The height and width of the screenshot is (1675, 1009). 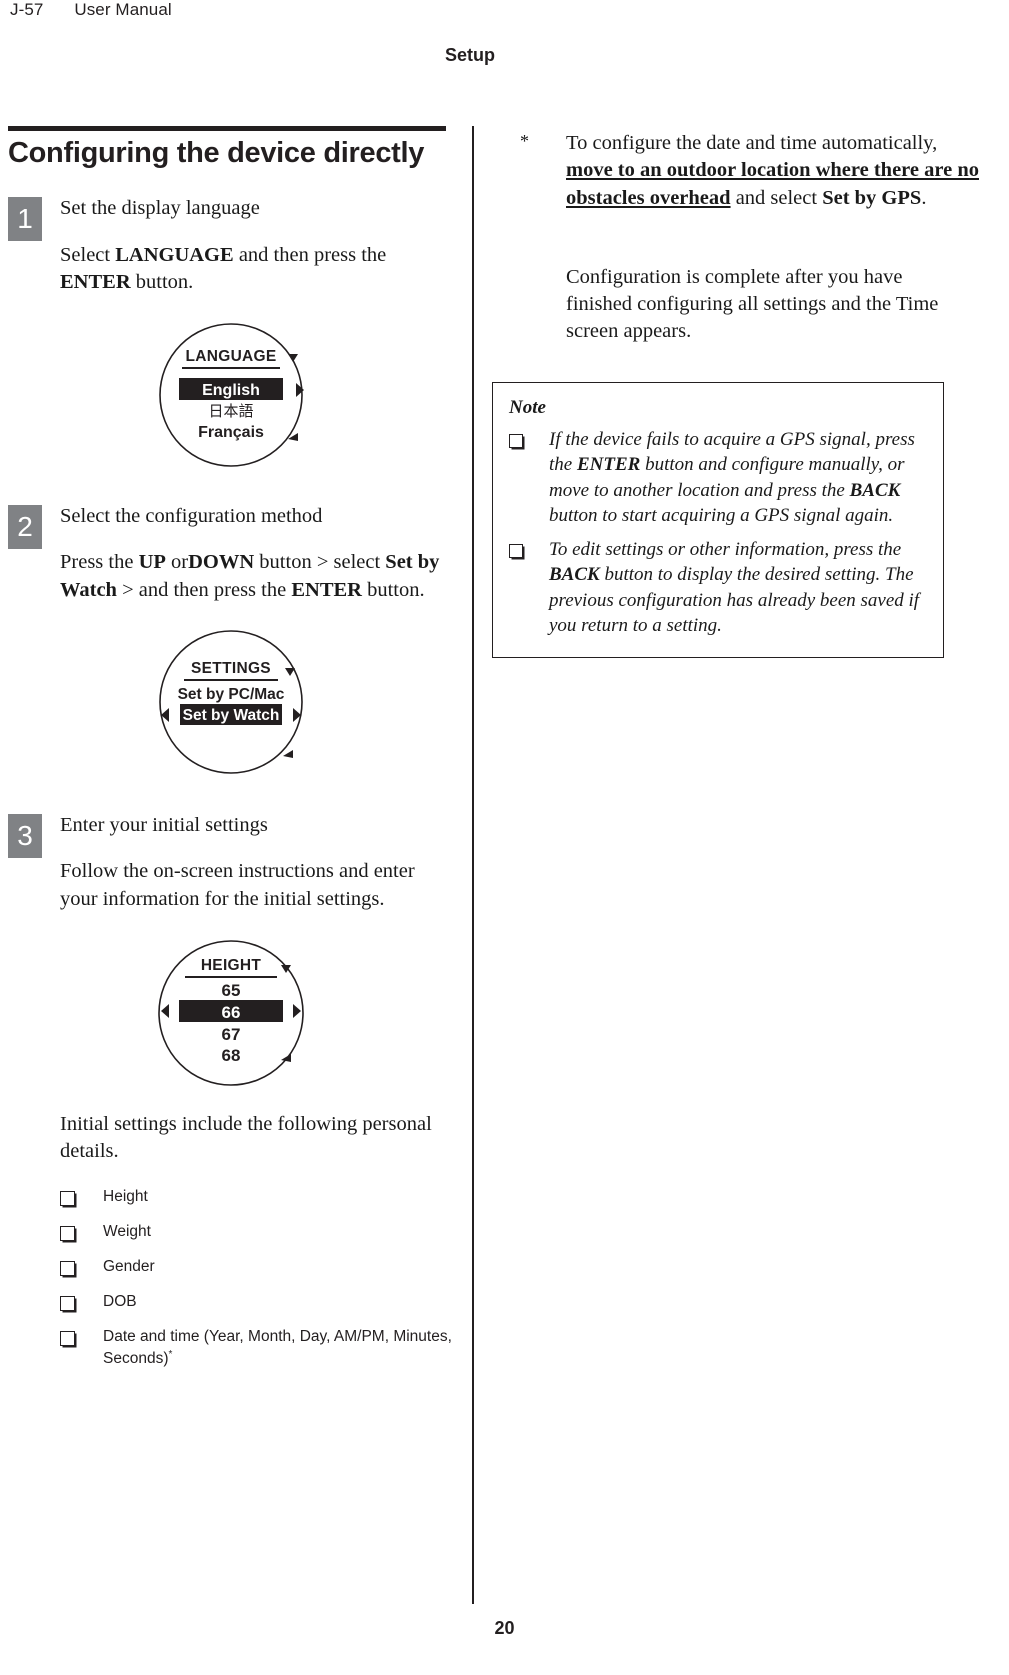 I want to click on note-box-title: Note, so click(x=527, y=407).